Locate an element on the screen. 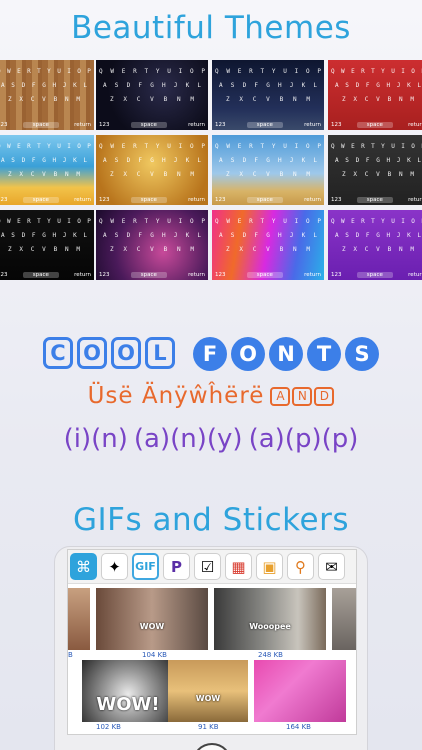 The image size is (422, 750). command-icon: ⌘ is located at coordinates (83, 566).